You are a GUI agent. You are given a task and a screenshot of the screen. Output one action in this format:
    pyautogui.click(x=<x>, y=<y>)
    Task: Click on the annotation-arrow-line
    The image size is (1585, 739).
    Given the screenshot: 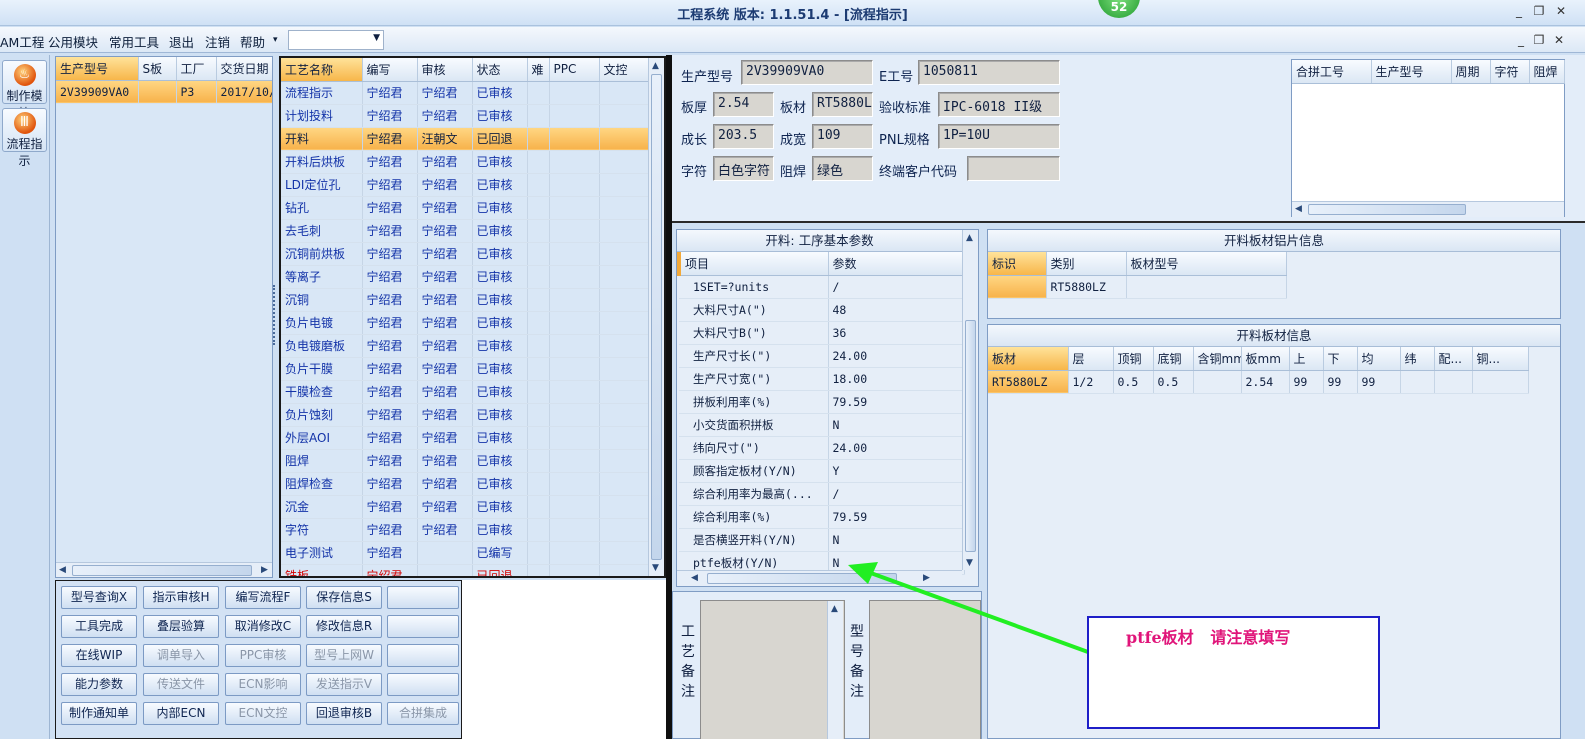 What is the action you would take?
    pyautogui.click(x=978, y=612)
    